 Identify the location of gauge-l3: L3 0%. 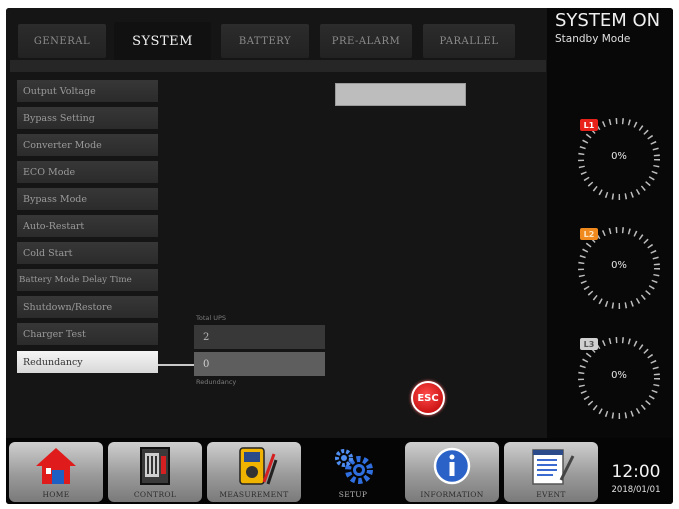
(611, 378).